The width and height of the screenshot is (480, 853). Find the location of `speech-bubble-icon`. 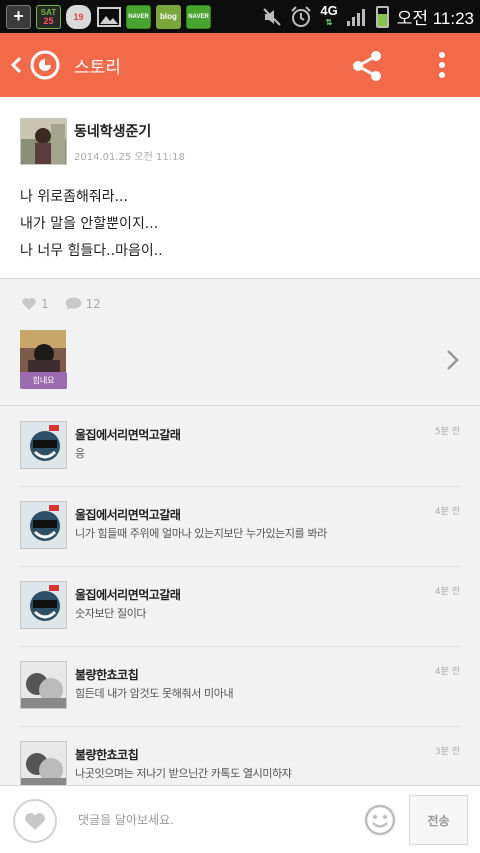

speech-bubble-icon is located at coordinates (73, 303).